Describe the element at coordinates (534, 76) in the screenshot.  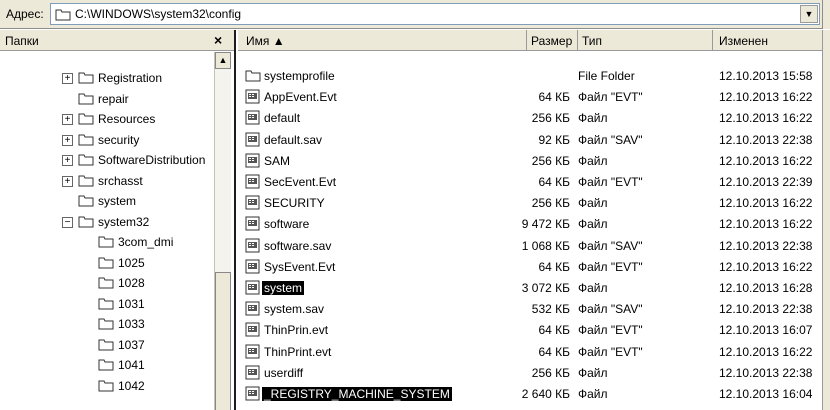
I see `file-row: systemprofile File Folder 12.10.2013 15:58` at that location.